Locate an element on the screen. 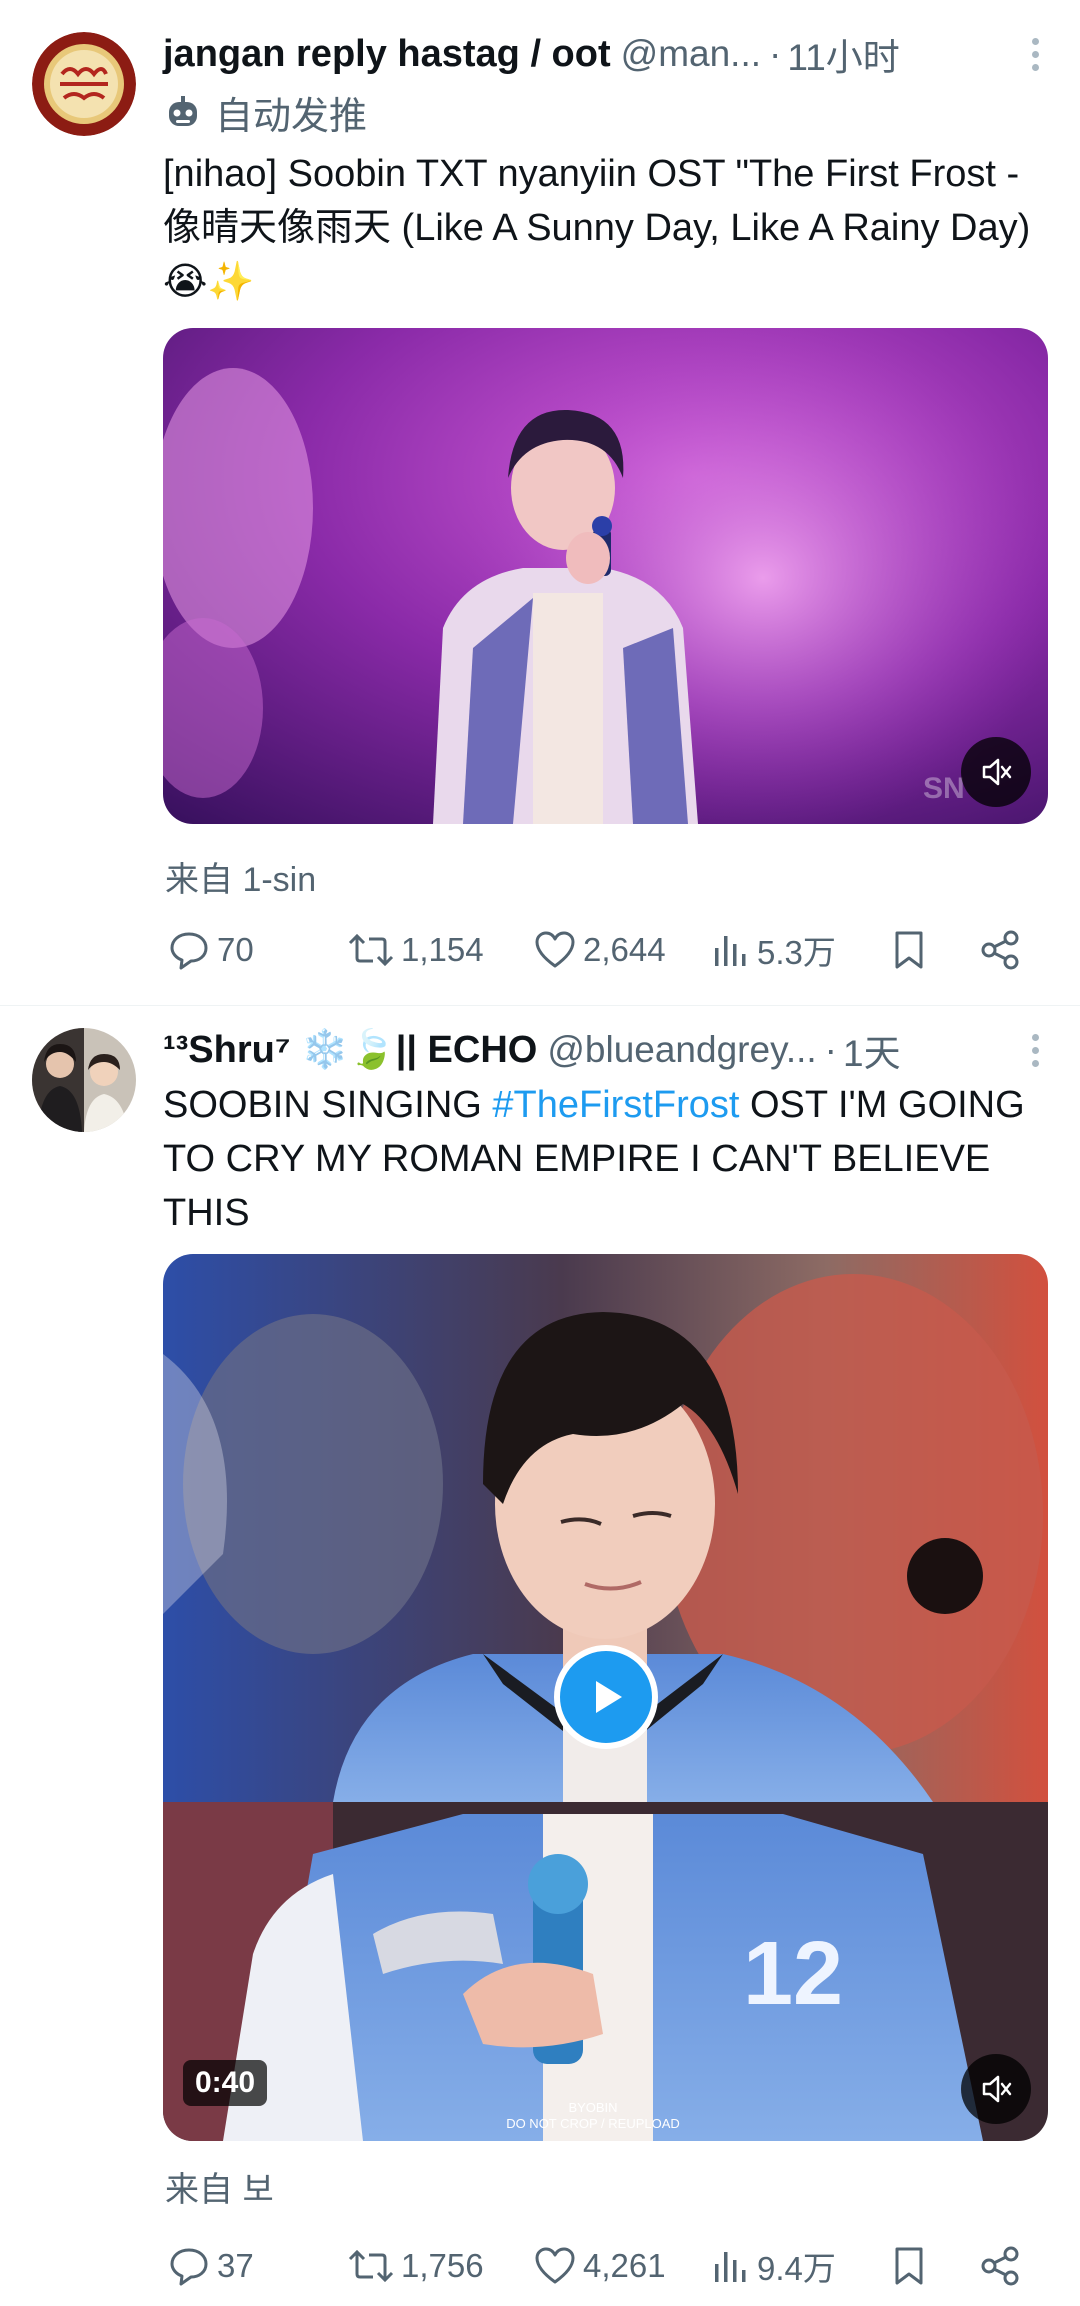 The height and width of the screenshot is (2306, 1080). like-count: 2,644 is located at coordinates (624, 949).